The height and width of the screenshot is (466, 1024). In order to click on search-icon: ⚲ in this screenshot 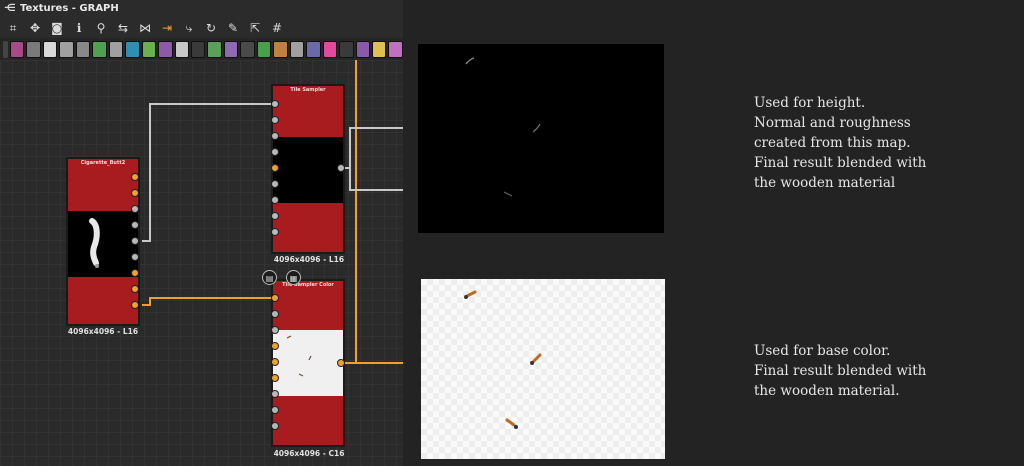, I will do `click(101, 28)`.